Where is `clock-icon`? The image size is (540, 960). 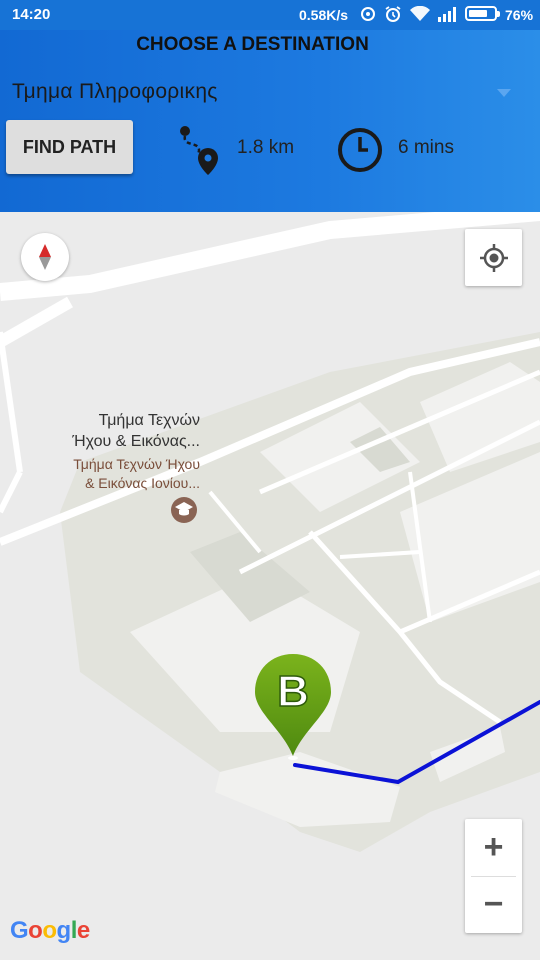 clock-icon is located at coordinates (360, 150).